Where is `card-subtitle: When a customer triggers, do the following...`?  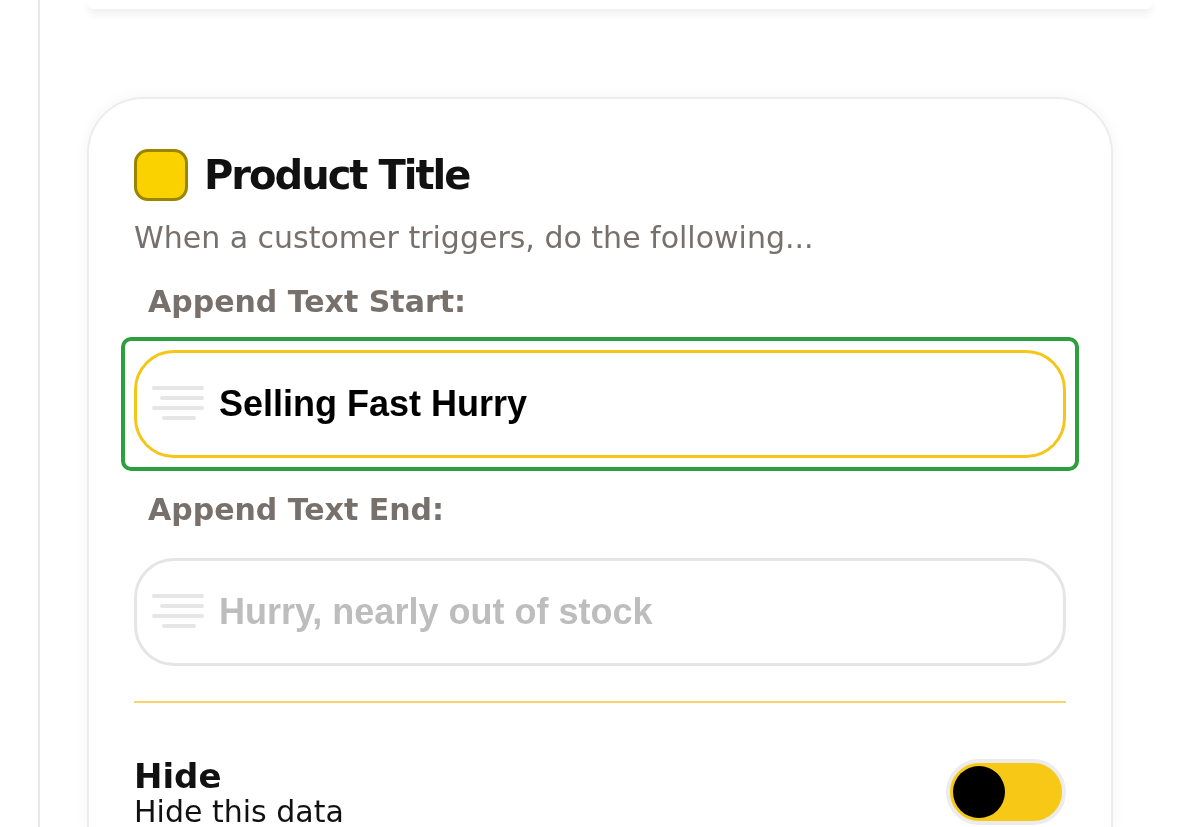
card-subtitle: When a customer triggers, do the following... is located at coordinates (474, 238).